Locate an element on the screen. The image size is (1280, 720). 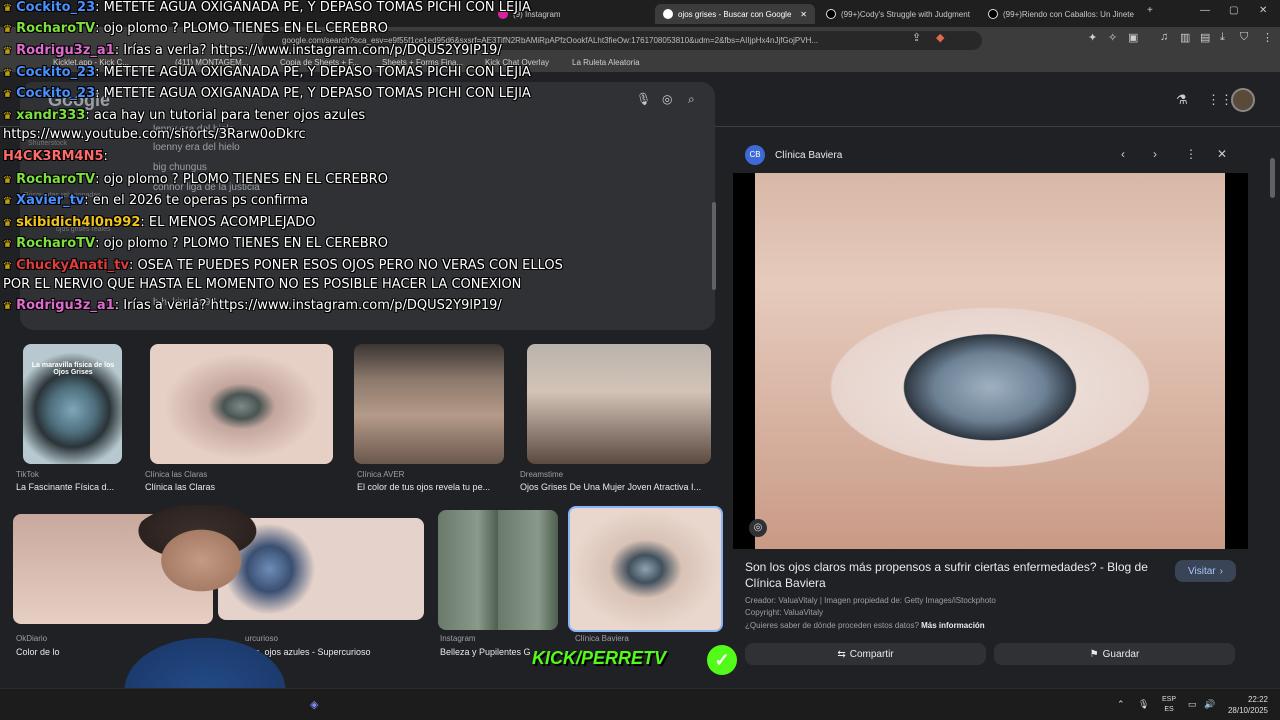
panel-copyright: Copyright: ValuaVitaly is located at coordinates (784, 612).